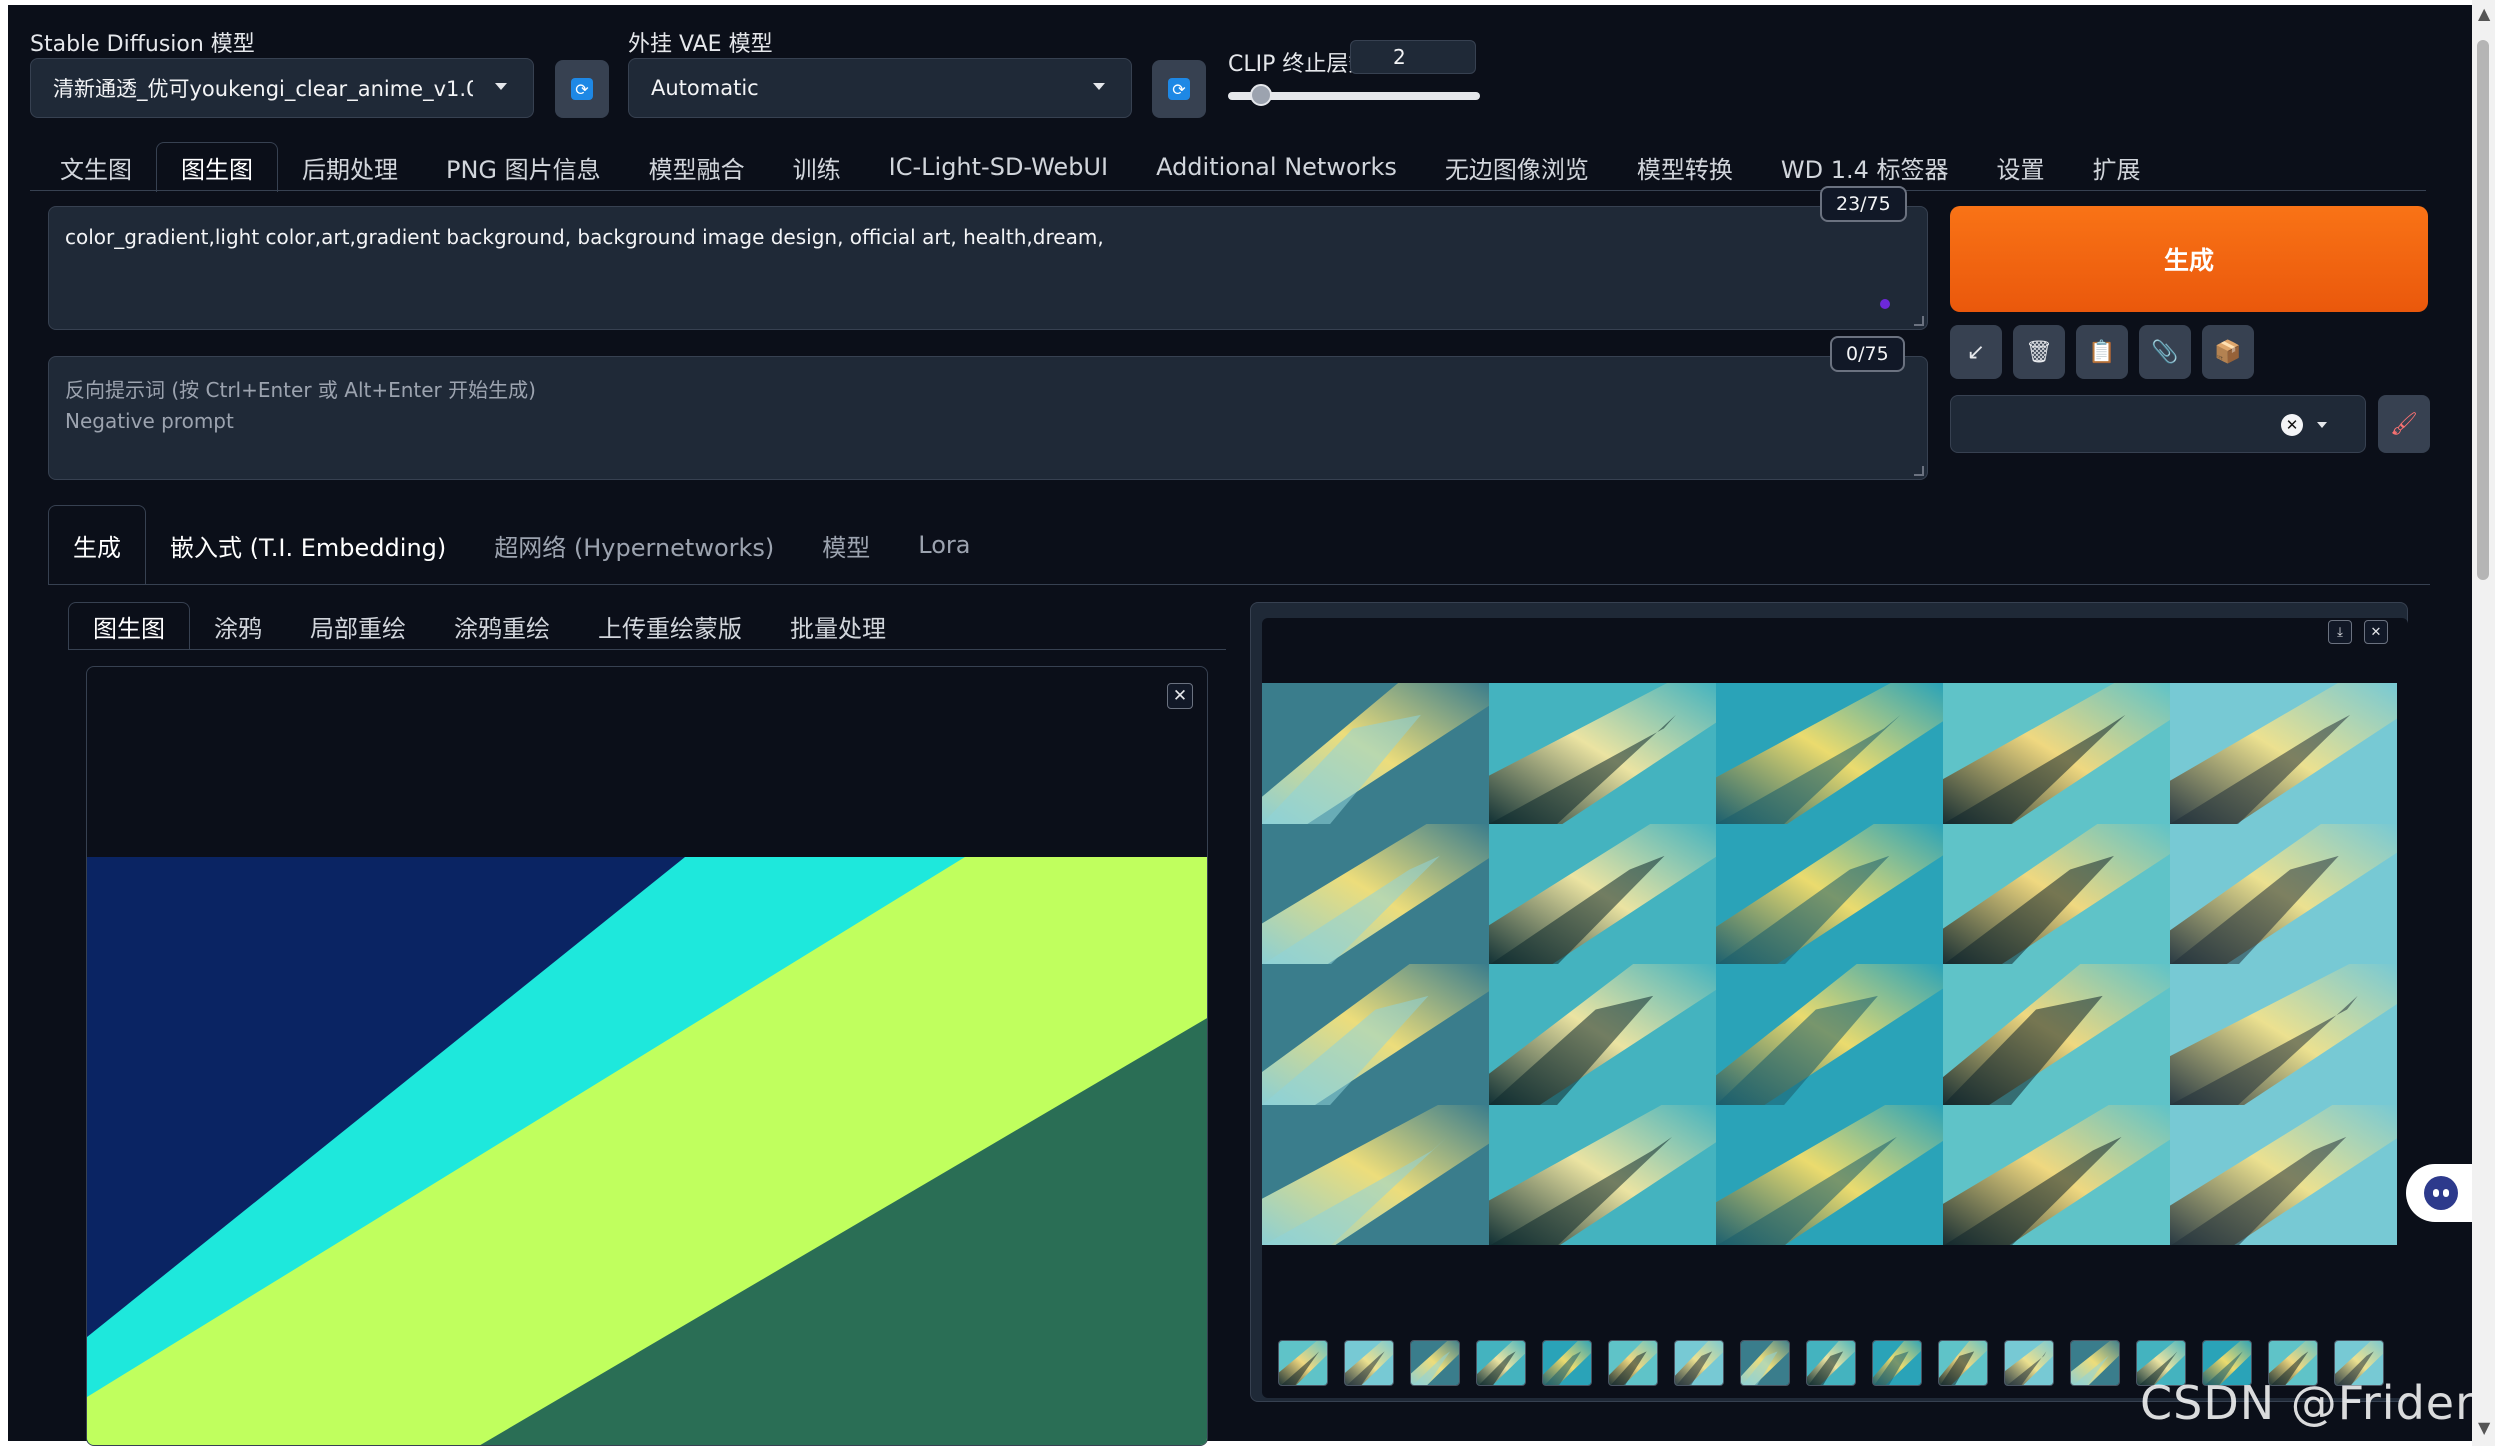  Describe the element at coordinates (358, 626) in the screenshot. I see `tab-inpaint: 局部重绘` at that location.